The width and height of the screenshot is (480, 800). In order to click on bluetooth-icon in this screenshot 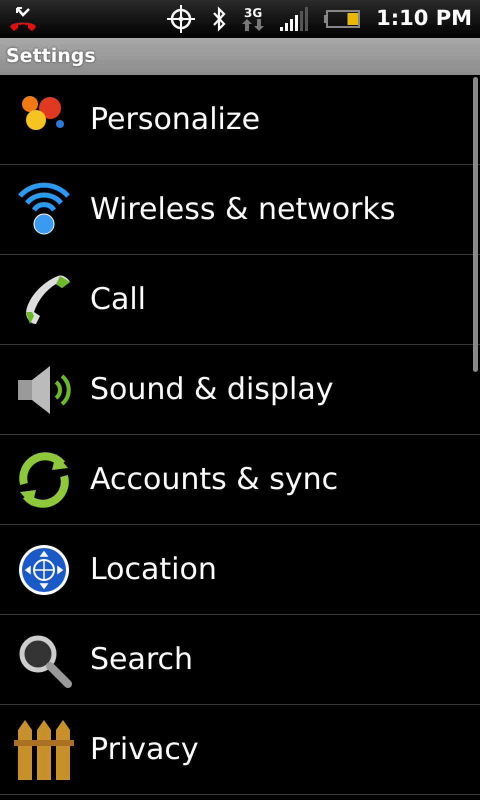, I will do `click(219, 19)`.